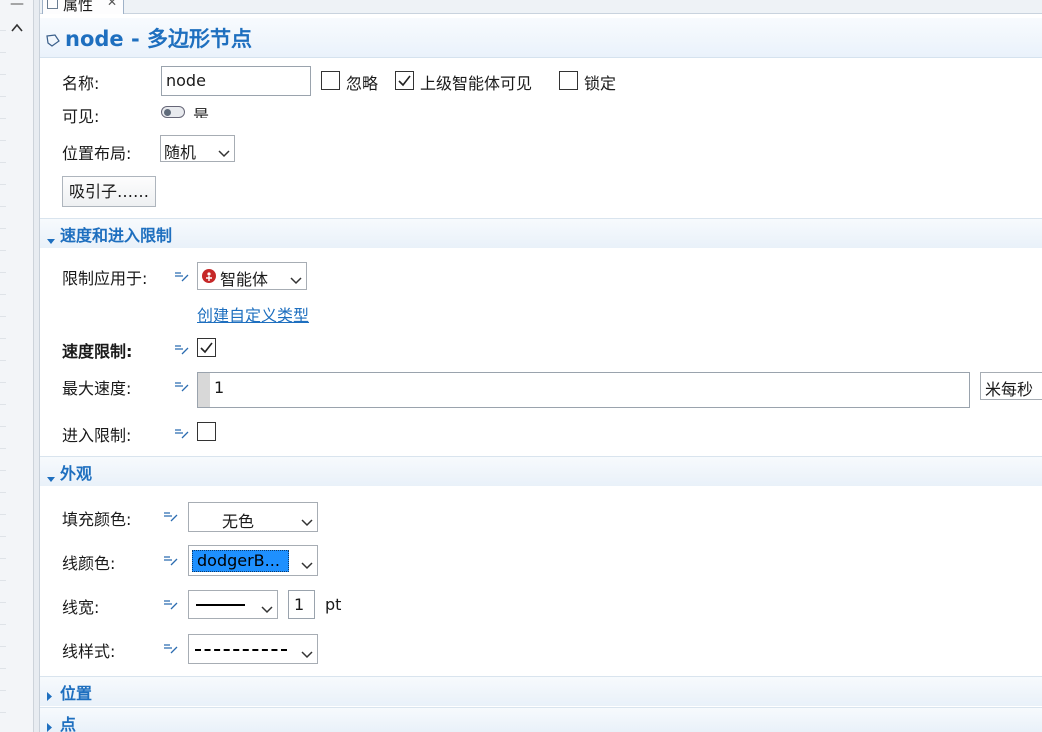 This screenshot has width=1042, height=732. What do you see at coordinates (241, 650) in the screenshot?
I see `line-style-preview` at bounding box center [241, 650].